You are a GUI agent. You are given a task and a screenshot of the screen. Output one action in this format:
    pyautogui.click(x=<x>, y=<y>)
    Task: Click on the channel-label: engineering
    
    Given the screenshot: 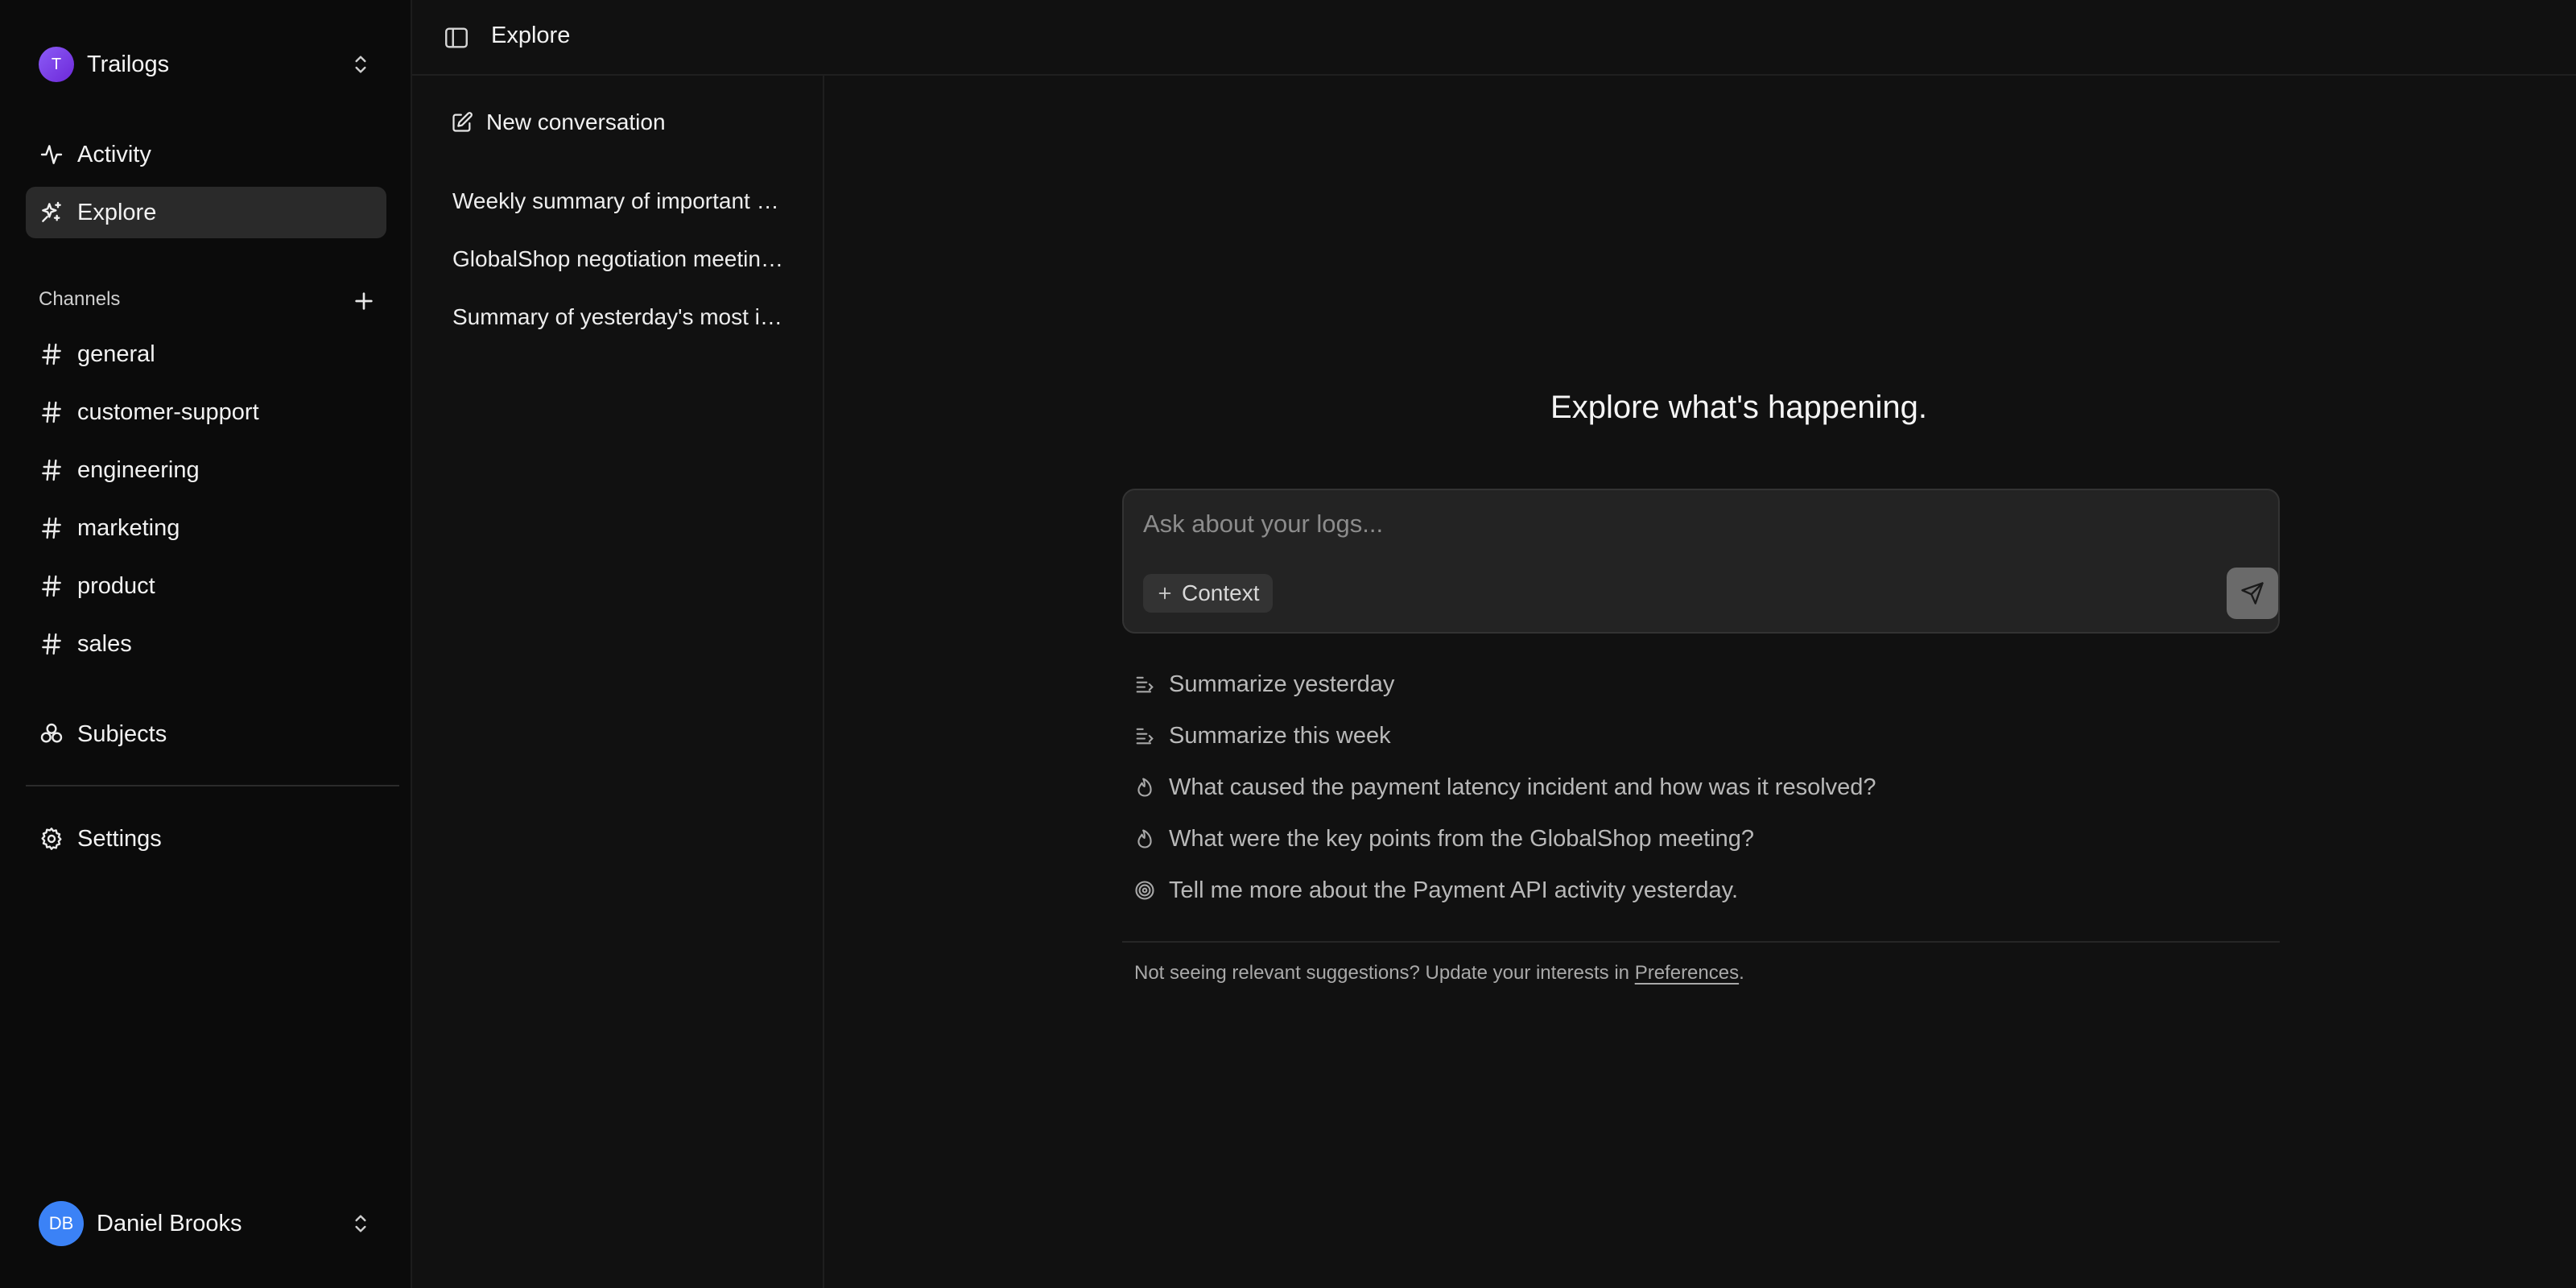 What is the action you would take?
    pyautogui.click(x=138, y=469)
    